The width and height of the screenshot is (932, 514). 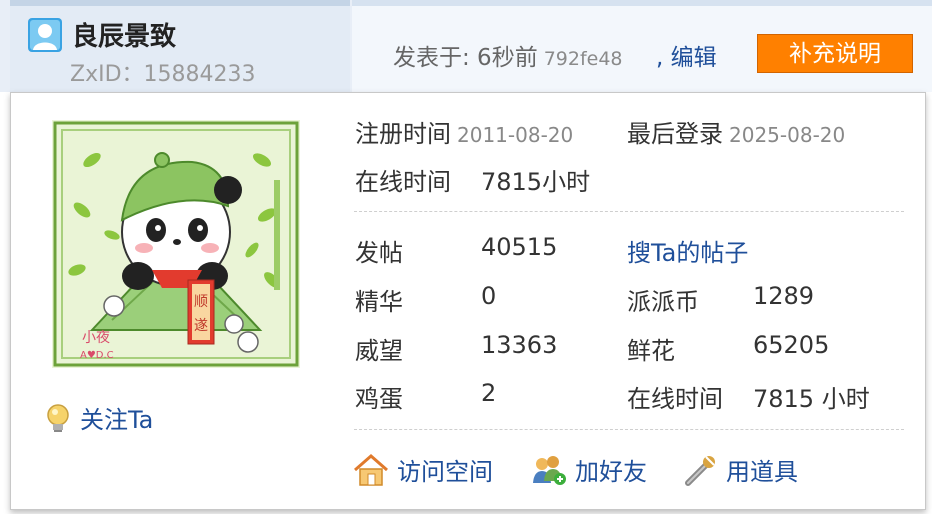 I want to click on svg-text: A♥D.C, so click(x=97, y=355).